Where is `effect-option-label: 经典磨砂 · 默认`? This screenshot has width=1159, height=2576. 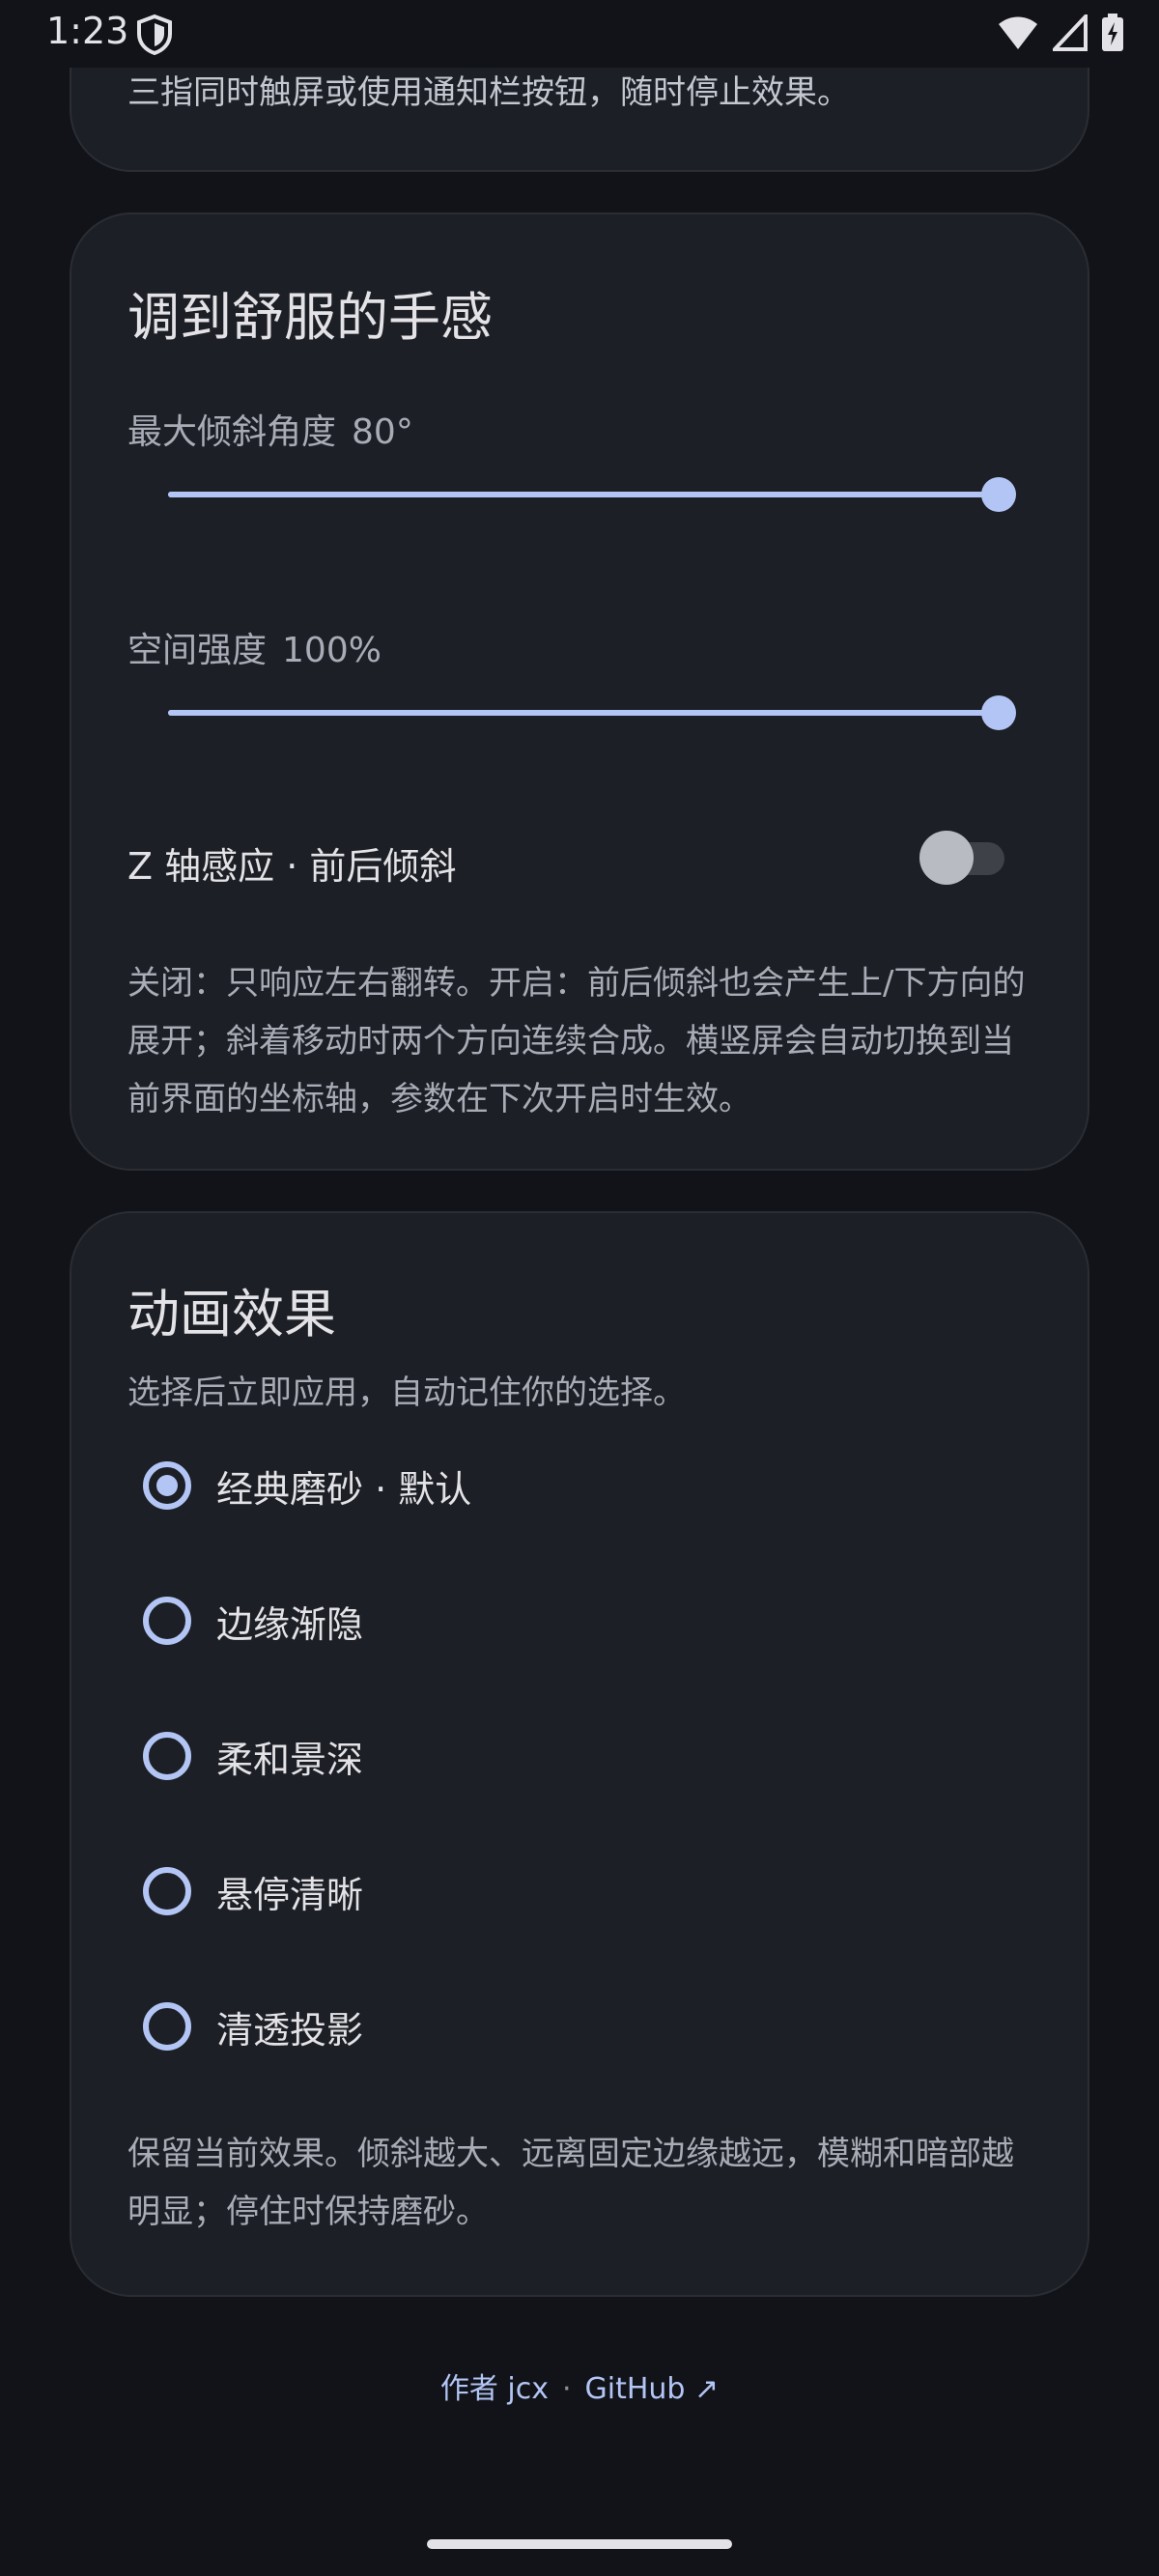
effect-option-label: 经典磨砂 · 默认 is located at coordinates (344, 1489).